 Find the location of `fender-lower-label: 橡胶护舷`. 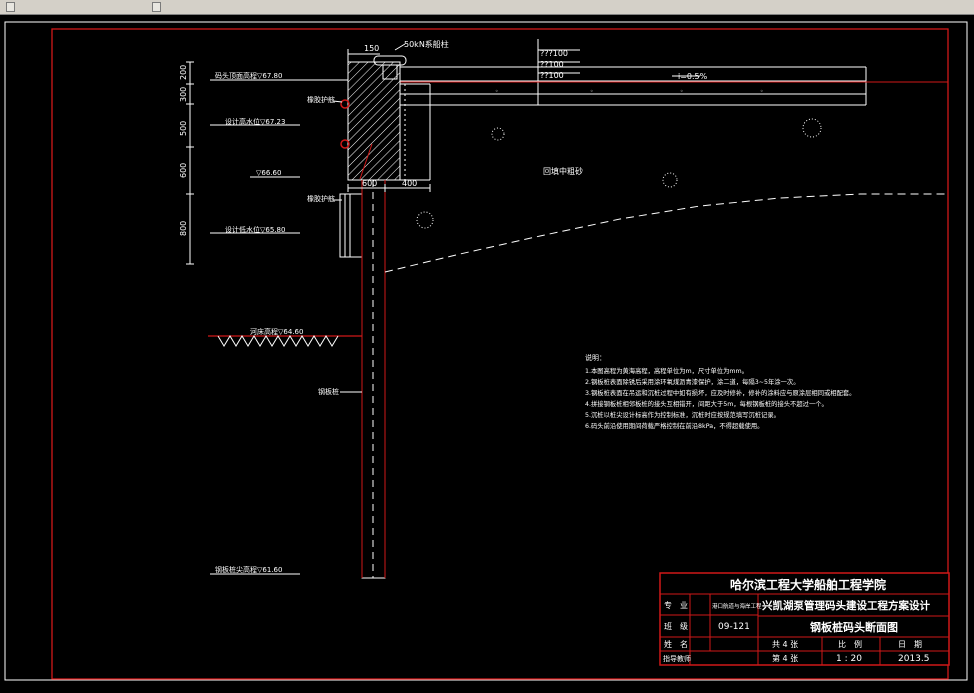

fender-lower-label: 橡胶护舷 is located at coordinates (321, 198).